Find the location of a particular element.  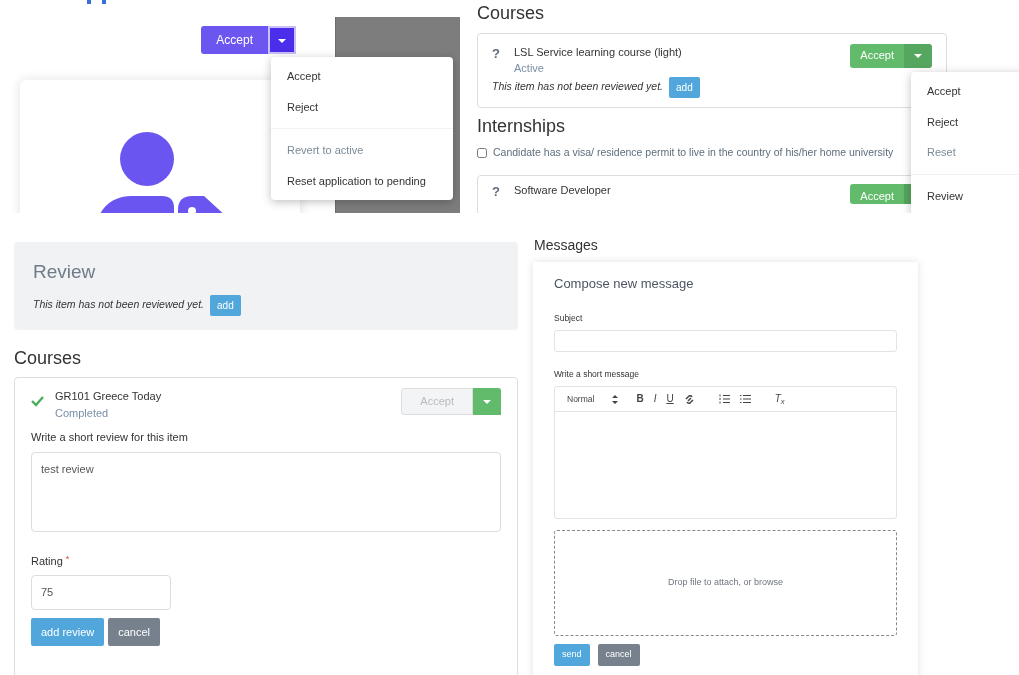

field-label: Write a short message is located at coordinates (597, 374).